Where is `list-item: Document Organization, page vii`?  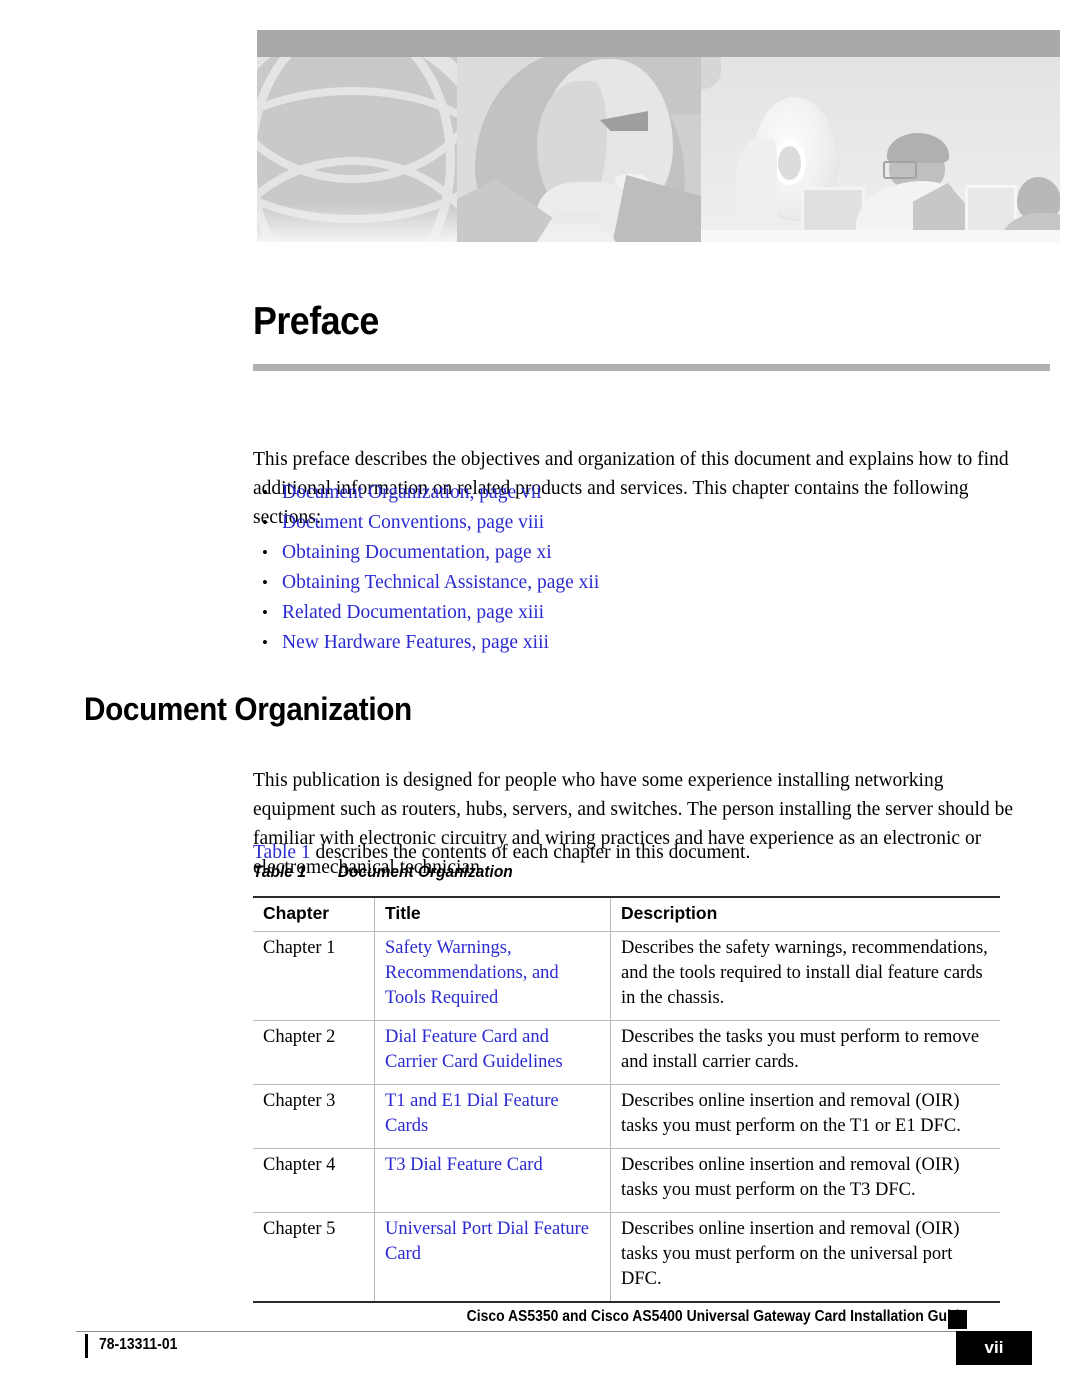 list-item: Document Organization, page vii is located at coordinates (633, 493).